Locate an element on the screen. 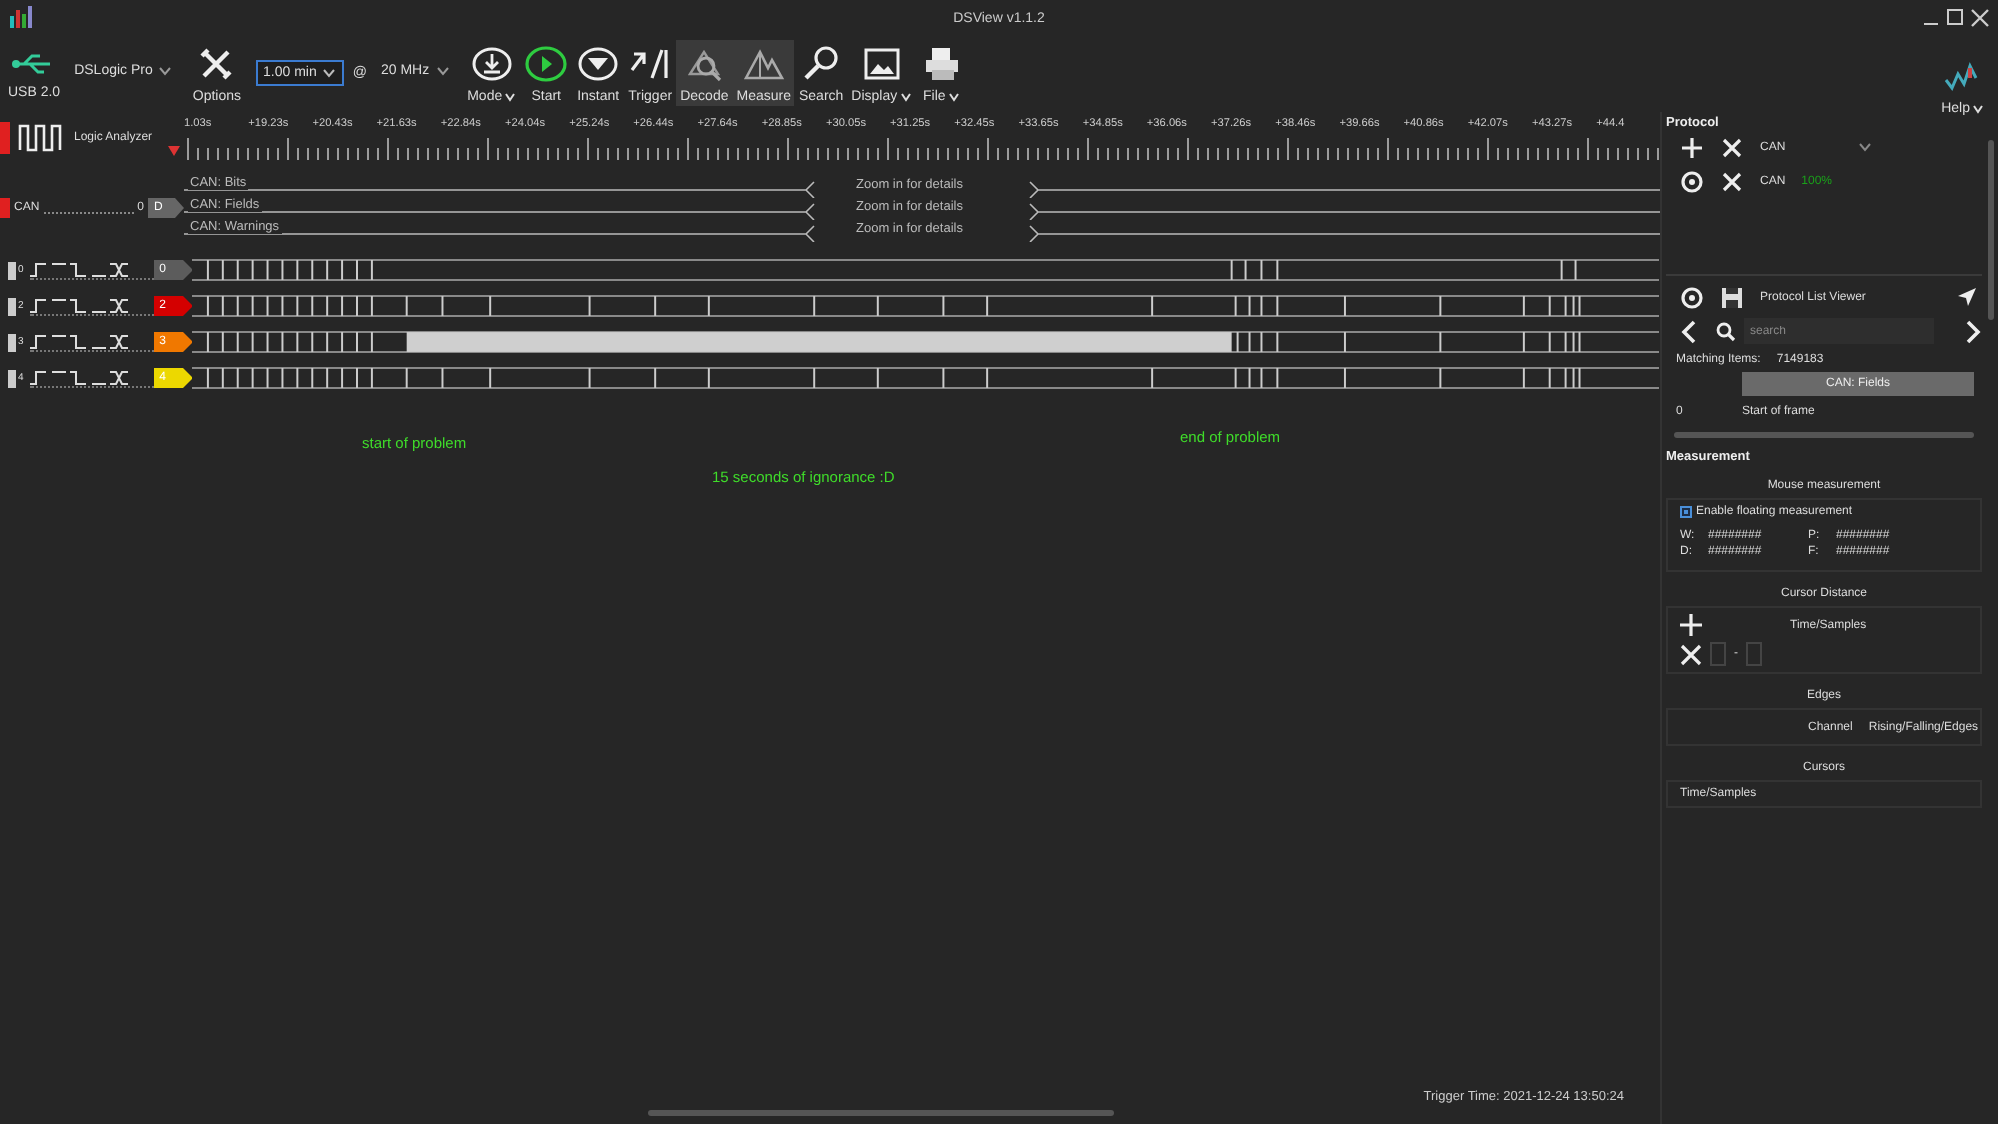 Image resolution: width=1998 pixels, height=1124 pixels. square-wave-icon is located at coordinates (42, 138).